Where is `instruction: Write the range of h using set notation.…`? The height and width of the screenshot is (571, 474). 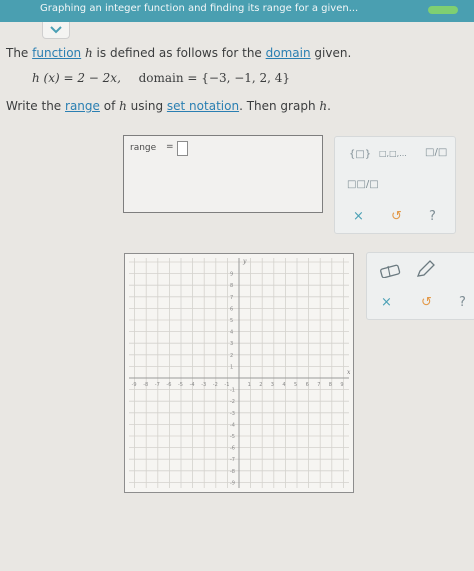 instruction: Write the range of h using set notation.… is located at coordinates (168, 106).